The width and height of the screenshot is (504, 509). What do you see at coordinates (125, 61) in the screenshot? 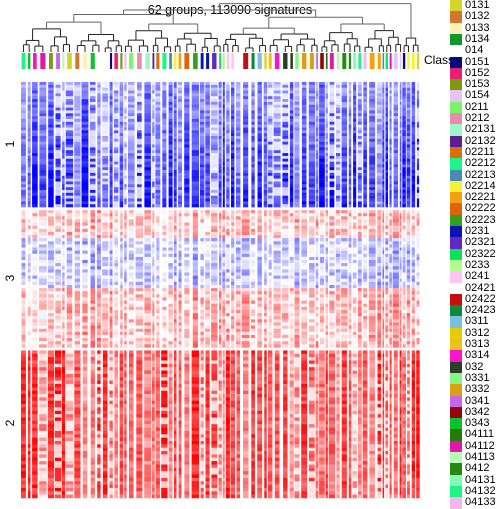
I see `annotation-cell` at bounding box center [125, 61].